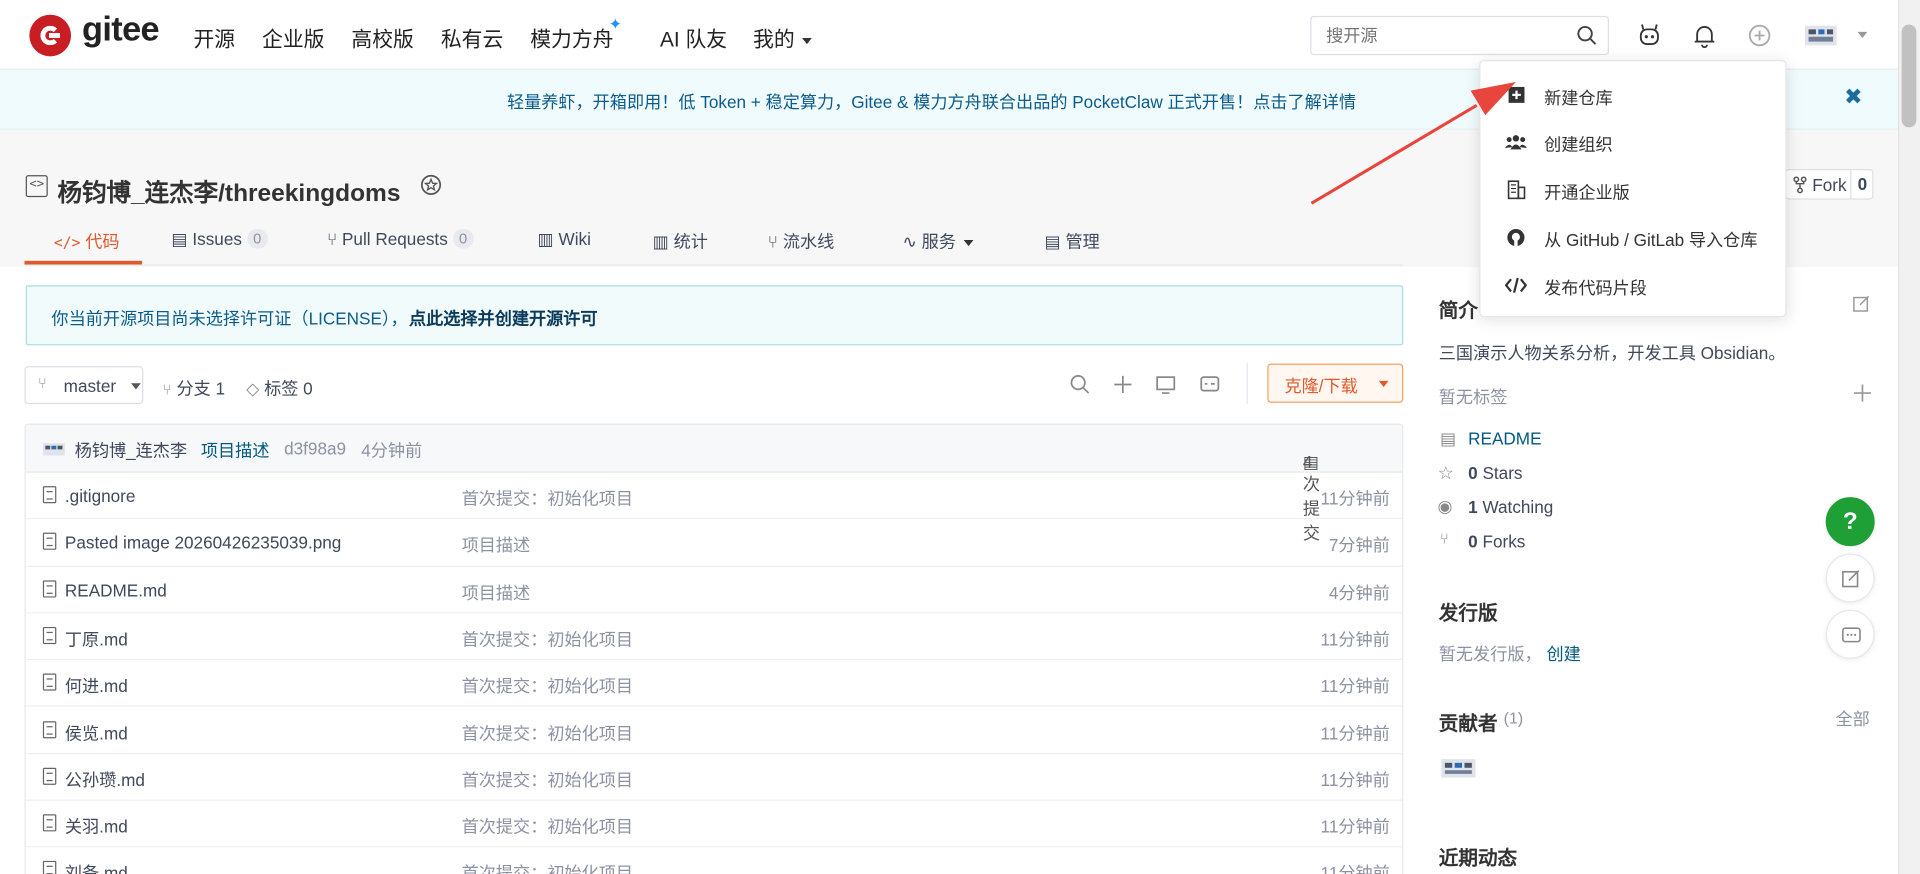 This screenshot has height=874, width=1920. What do you see at coordinates (714, 824) in the screenshot?
I see `table-row: 关羽.md 首次提交：初始化项目 11分钟前` at bounding box center [714, 824].